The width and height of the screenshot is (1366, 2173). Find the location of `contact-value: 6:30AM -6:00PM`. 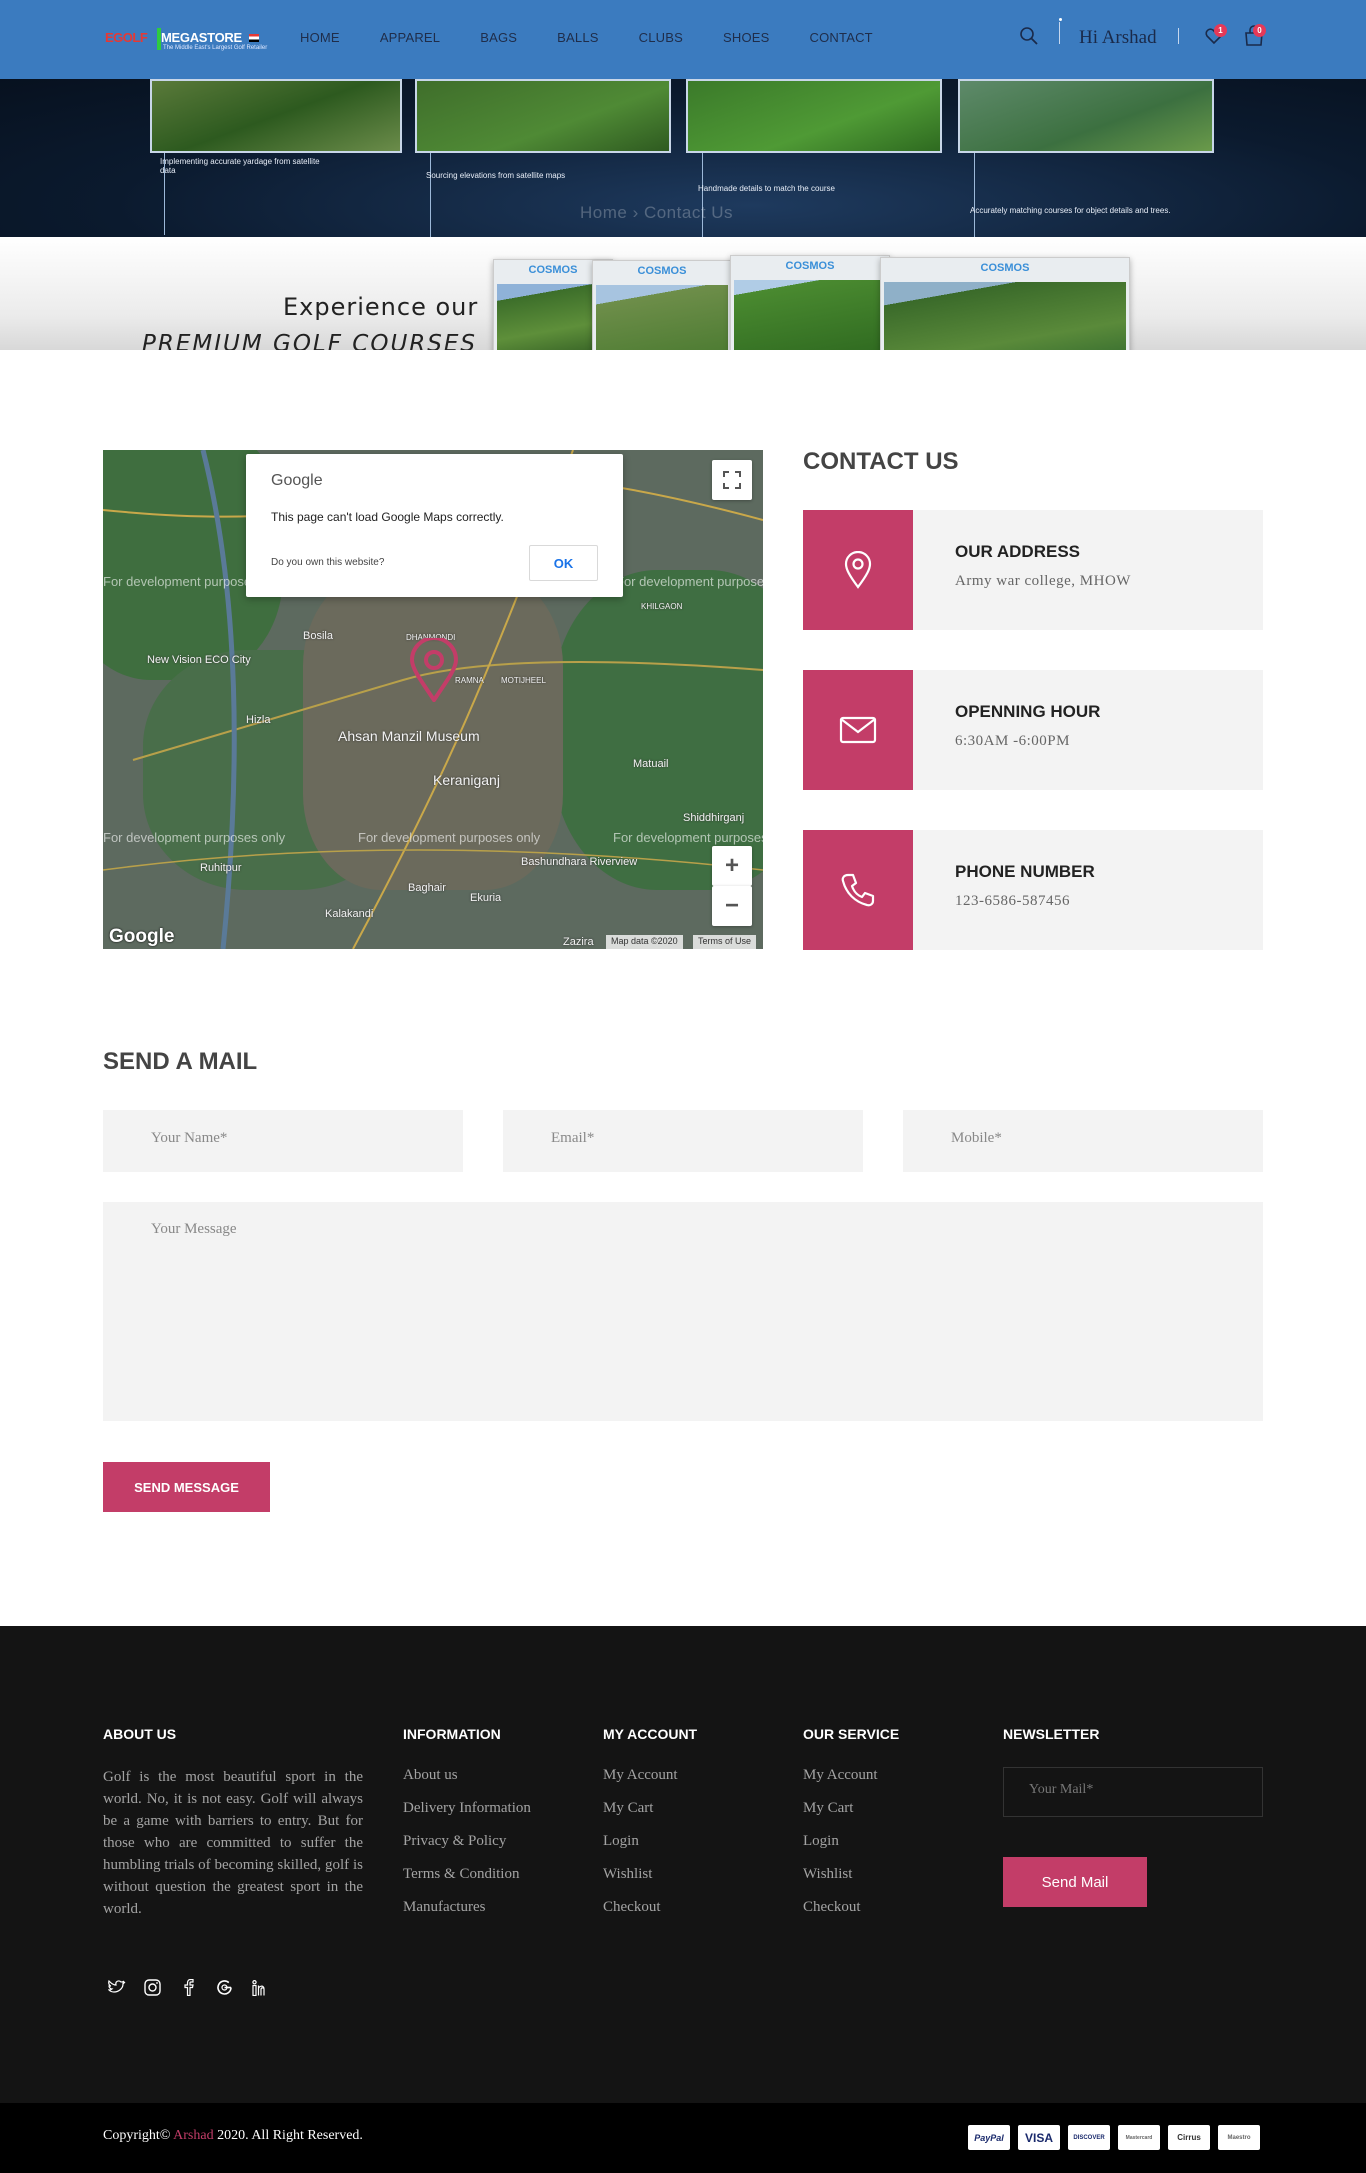

contact-value: 6:30AM -6:00PM is located at coordinates (1012, 741).